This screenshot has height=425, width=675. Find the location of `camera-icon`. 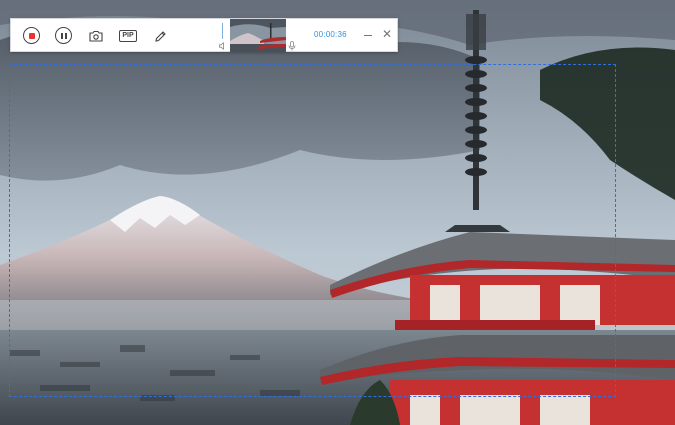

camera-icon is located at coordinates (96, 36).